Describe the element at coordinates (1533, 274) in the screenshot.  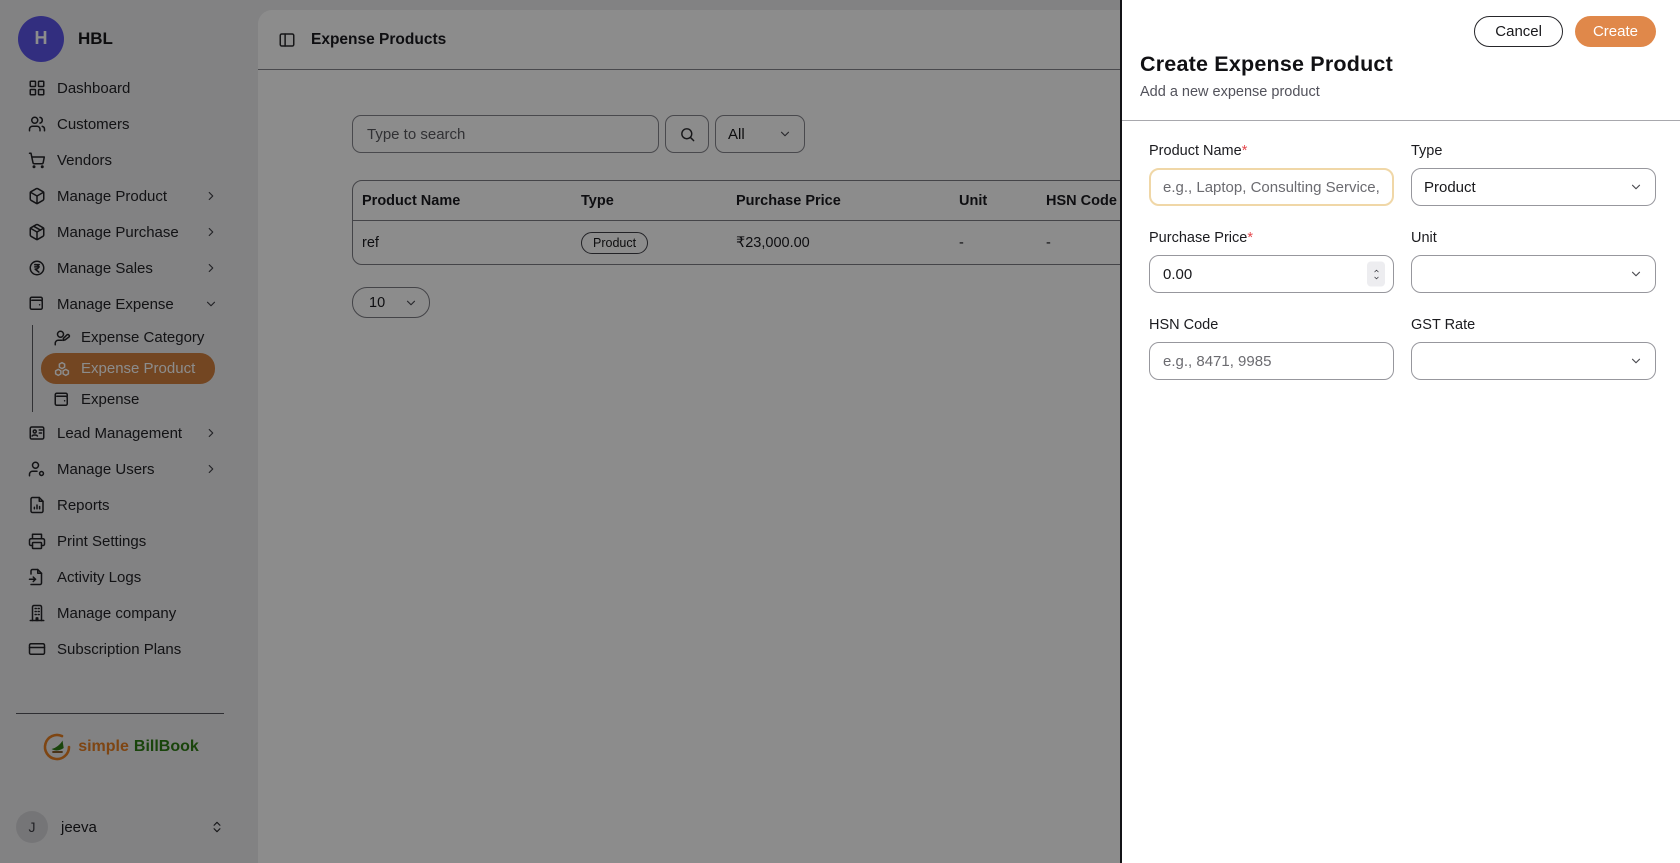
I see `unit-select` at that location.